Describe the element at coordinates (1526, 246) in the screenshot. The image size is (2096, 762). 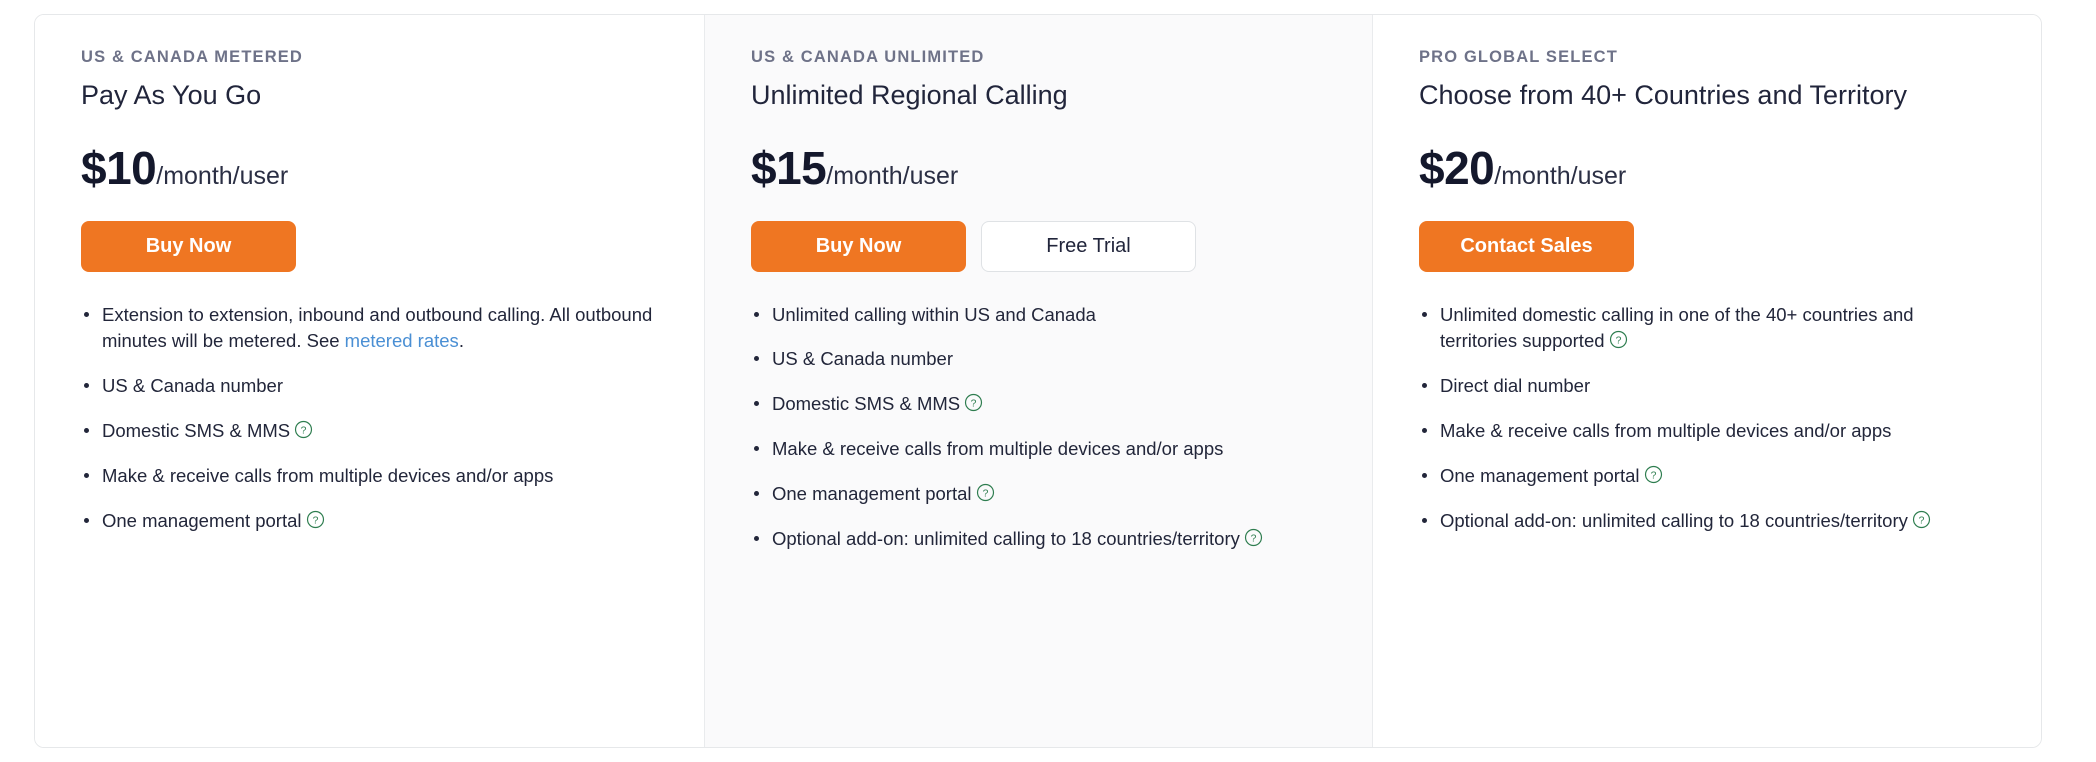
I see `contact-sales-button: Contact Sales` at that location.